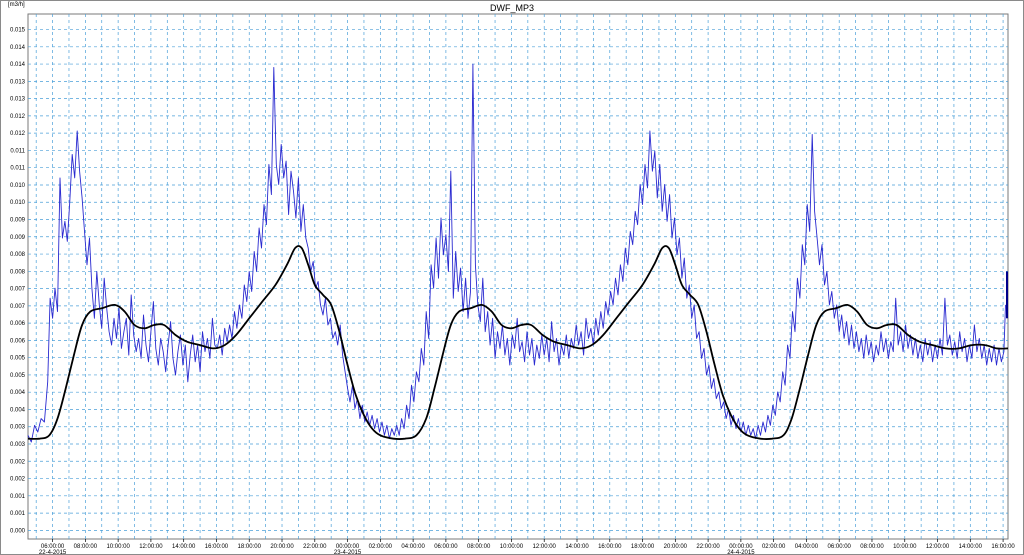 The width and height of the screenshot is (1024, 555). Describe the element at coordinates (741, 552) in the screenshot. I see `x-date-label: 24-4-2015` at that location.